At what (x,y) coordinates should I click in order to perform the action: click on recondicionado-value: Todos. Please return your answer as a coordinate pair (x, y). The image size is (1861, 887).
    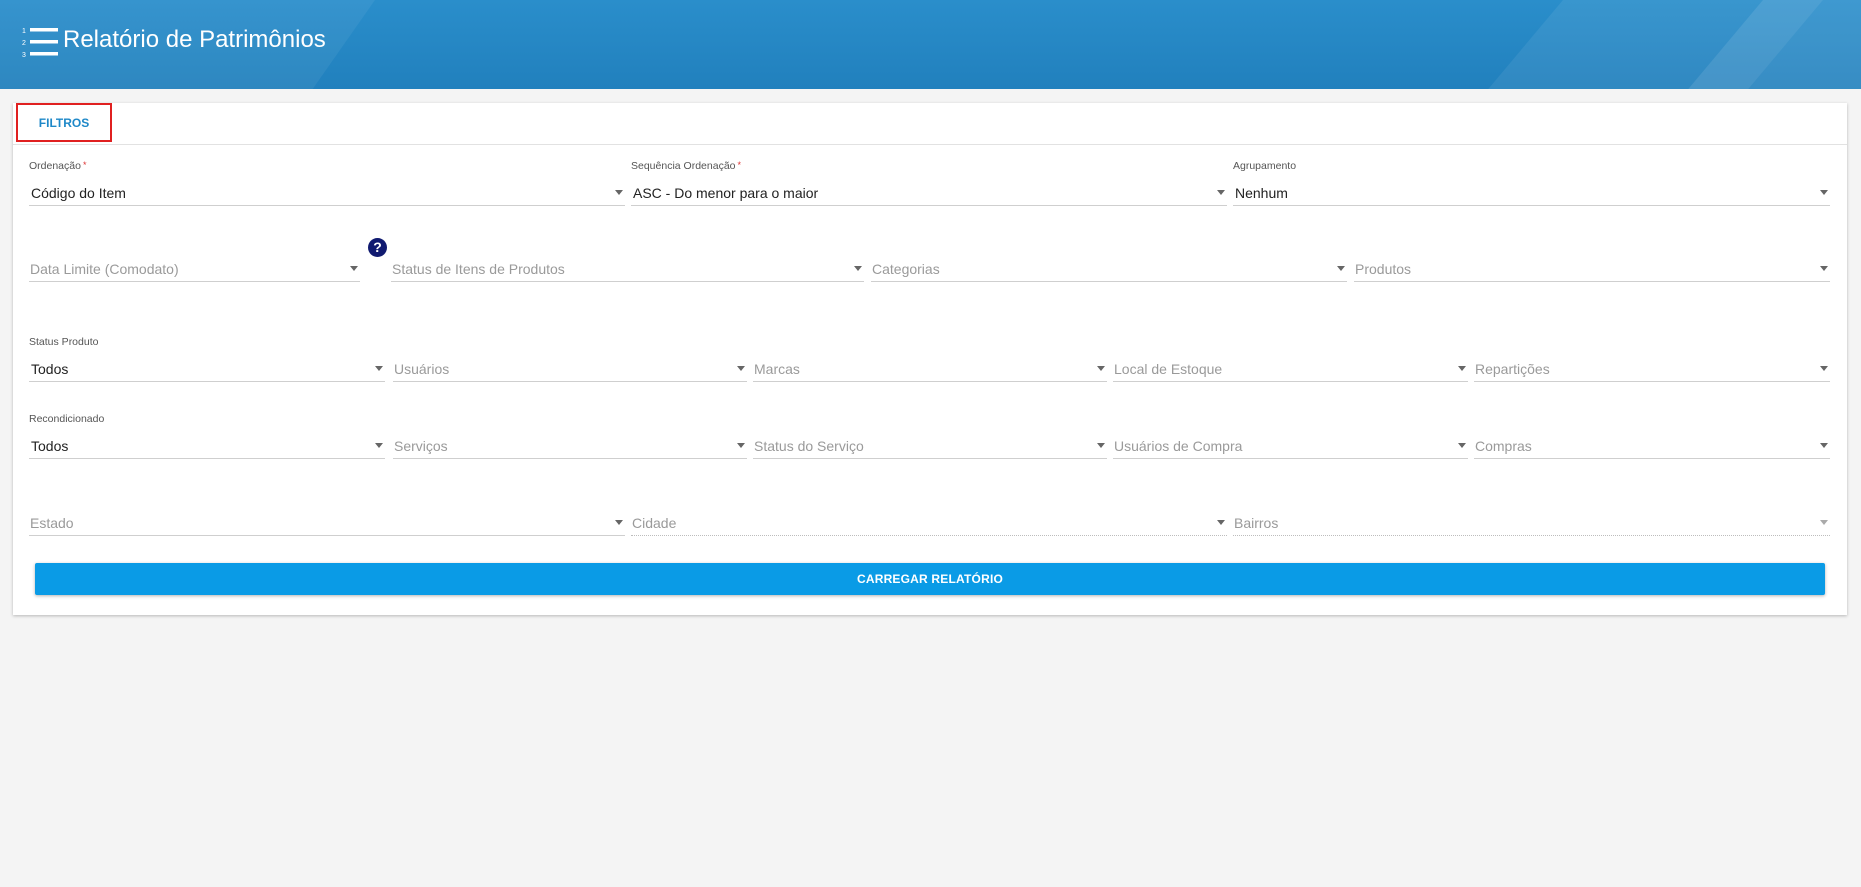
    Looking at the image, I should click on (50, 446).